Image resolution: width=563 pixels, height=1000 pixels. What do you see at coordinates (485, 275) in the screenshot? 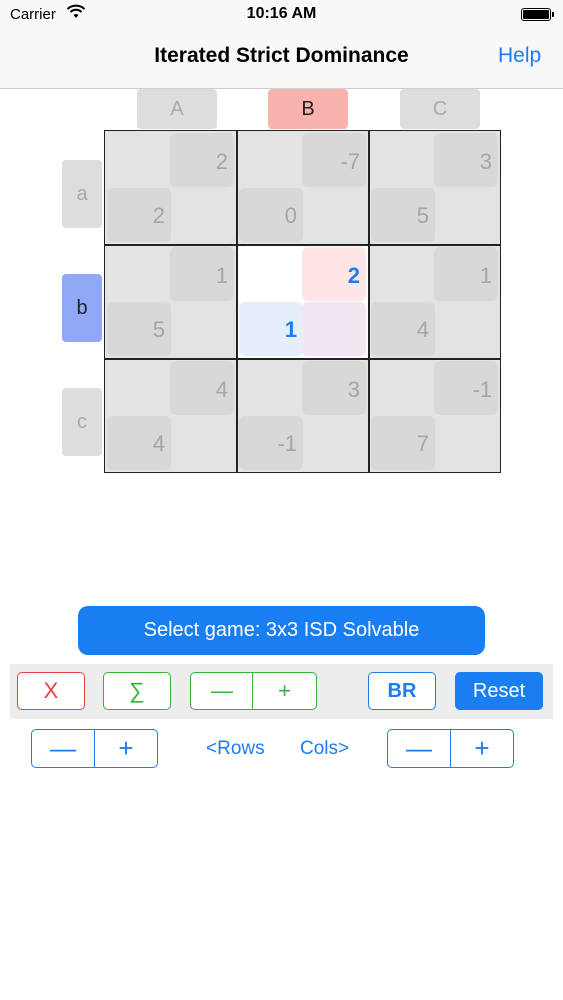
I see `col-payoff-bC: 1` at bounding box center [485, 275].